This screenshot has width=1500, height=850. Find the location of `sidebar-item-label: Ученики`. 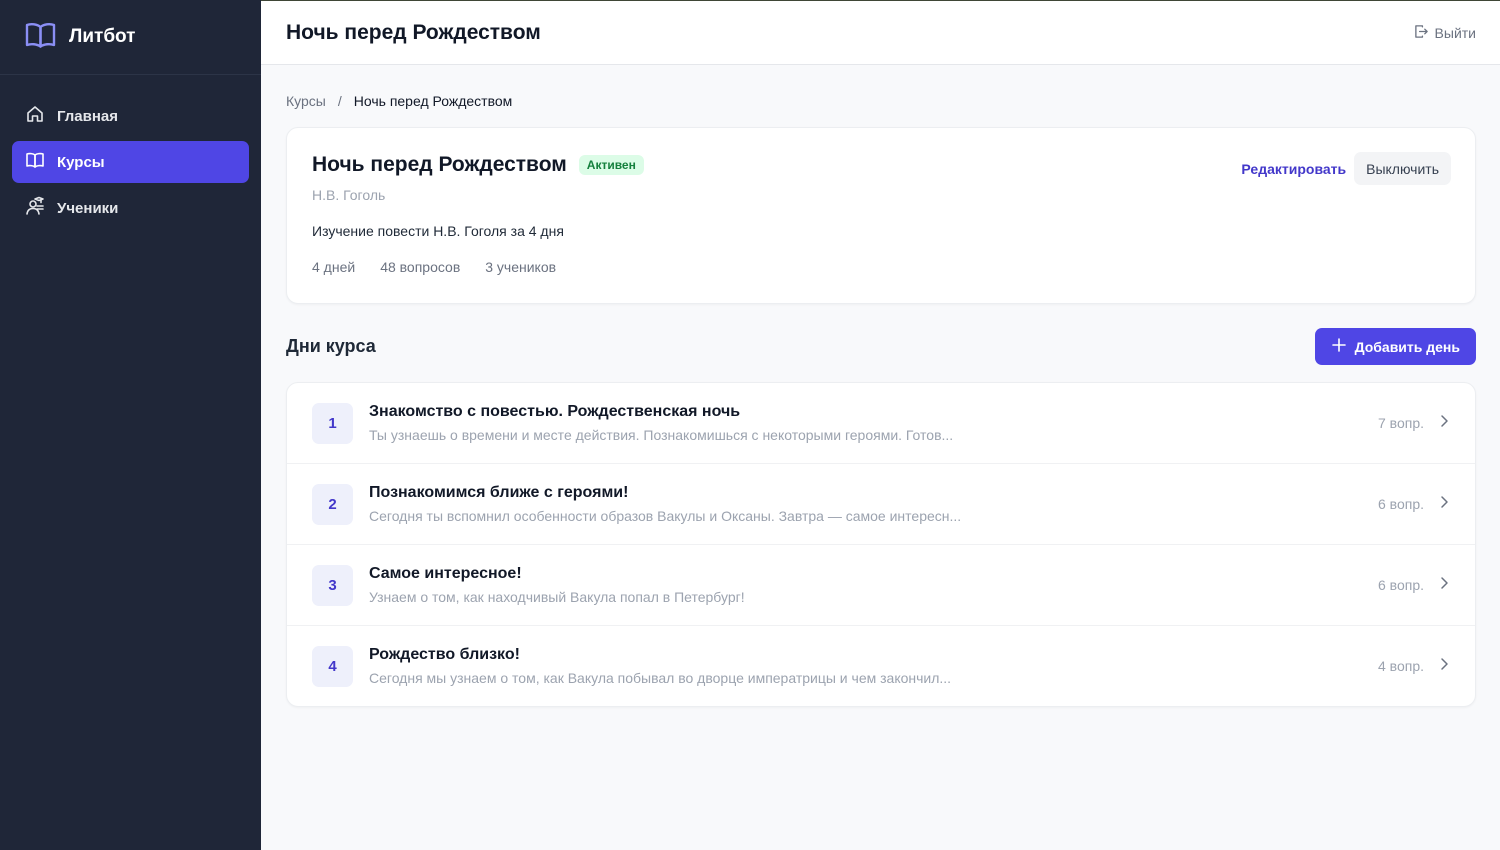

sidebar-item-label: Ученики is located at coordinates (88, 208).